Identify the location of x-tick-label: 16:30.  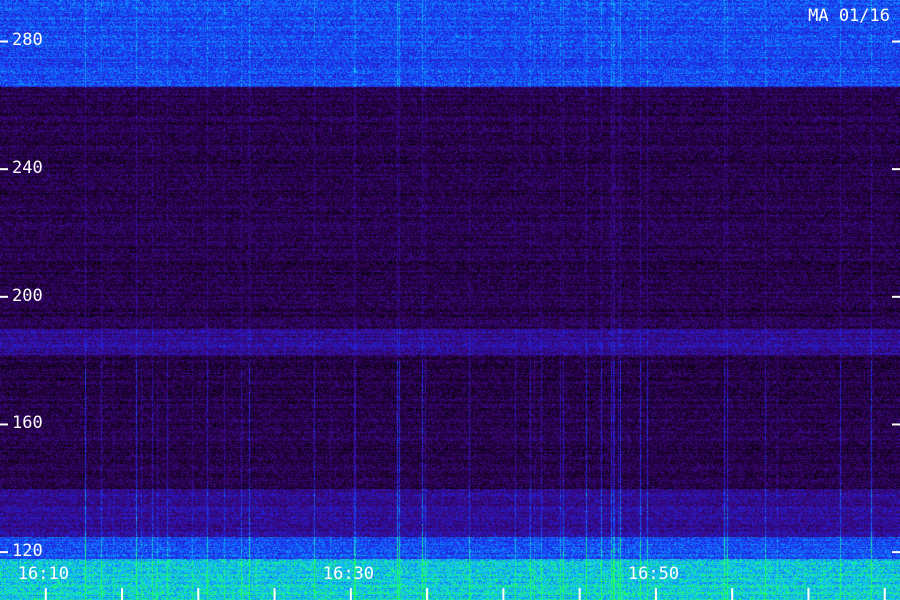
(348, 574).